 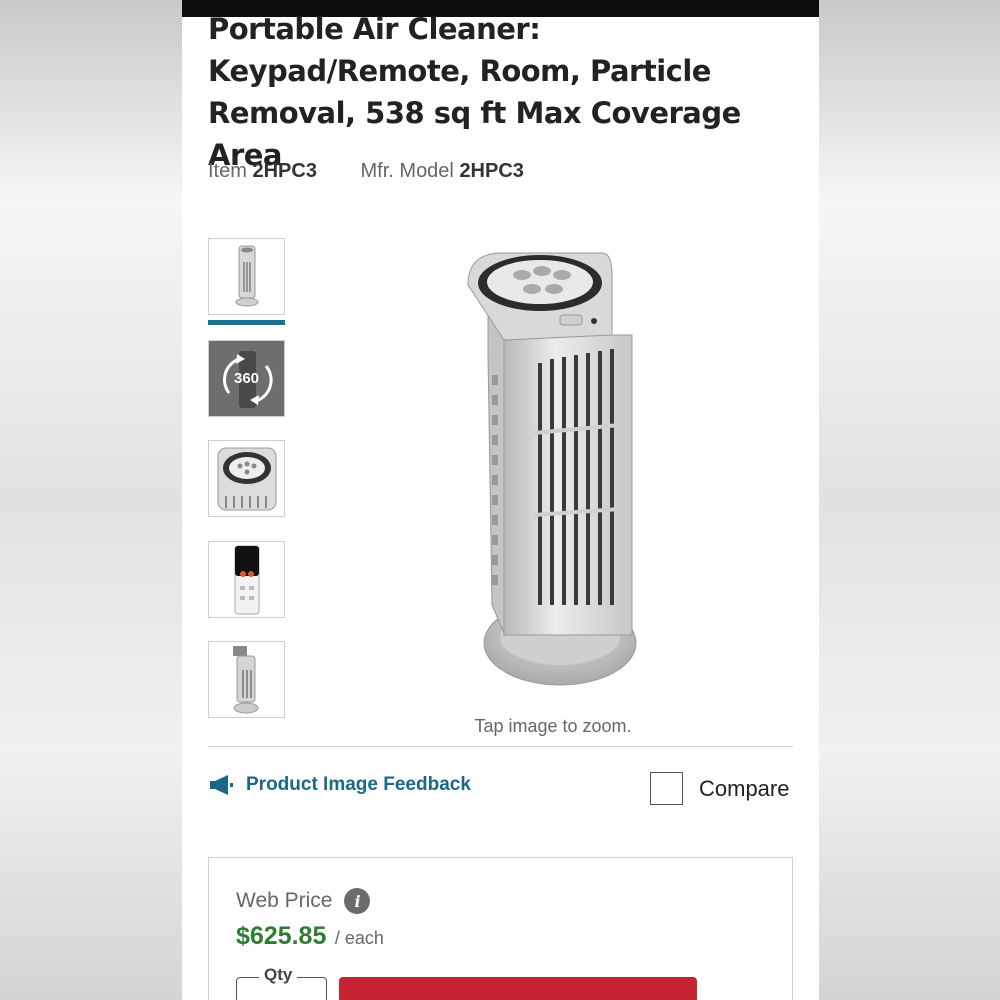 What do you see at coordinates (281, 936) in the screenshot?
I see `price-amount: $625.85` at bounding box center [281, 936].